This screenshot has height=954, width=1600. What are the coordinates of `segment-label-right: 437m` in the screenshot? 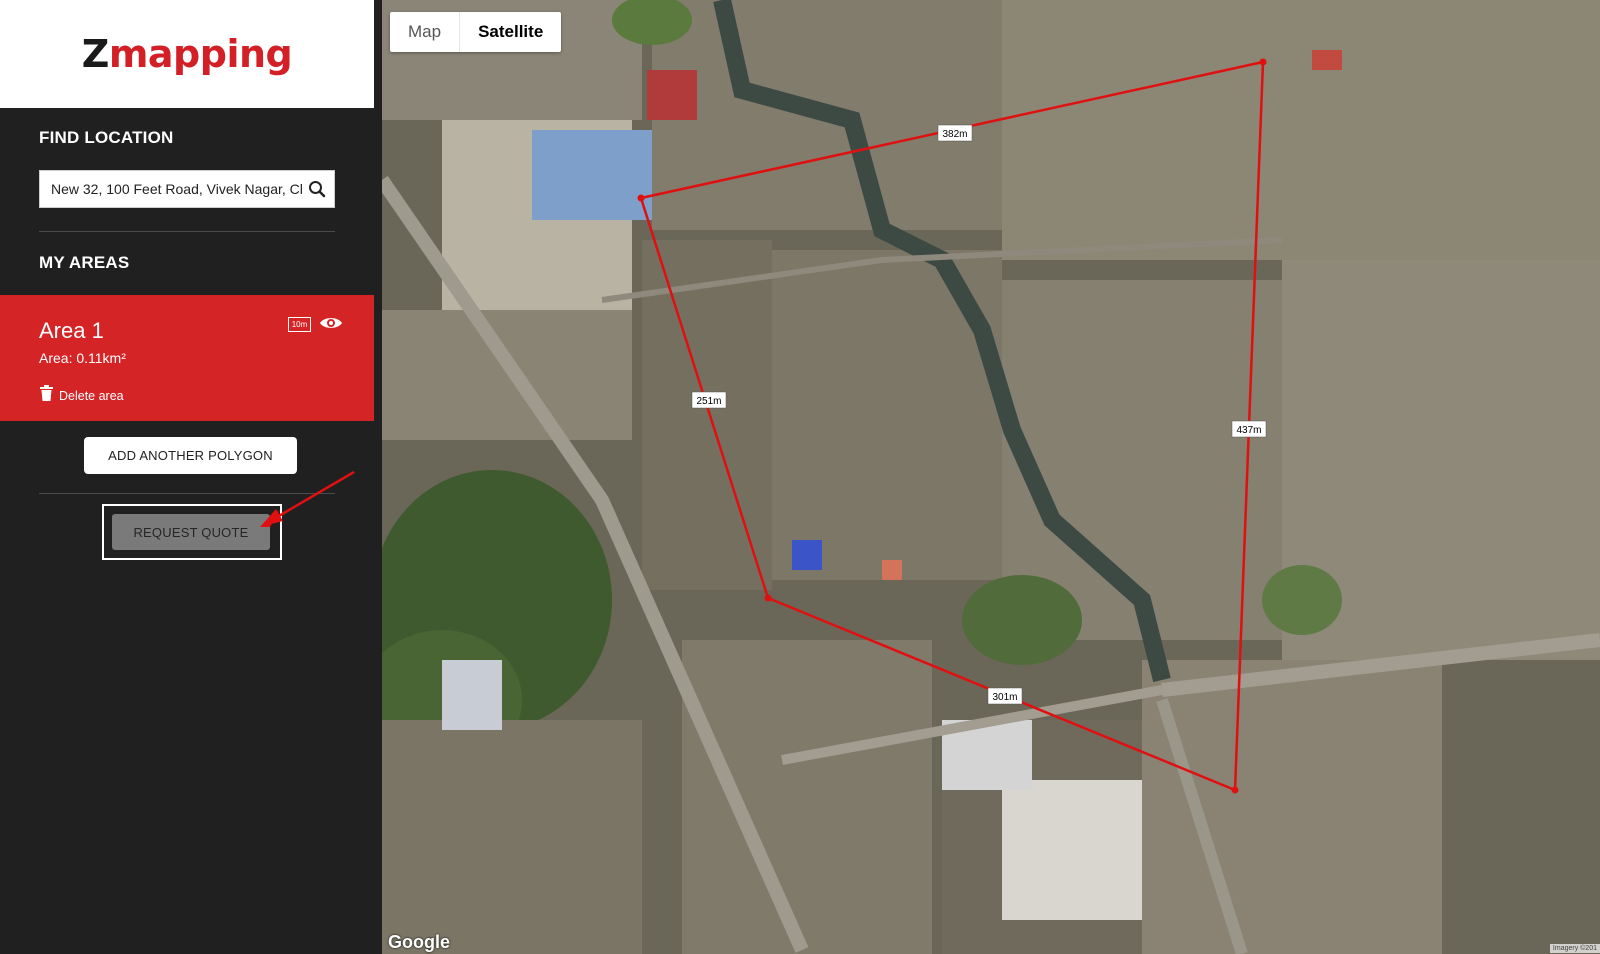 It's located at (1249, 429).